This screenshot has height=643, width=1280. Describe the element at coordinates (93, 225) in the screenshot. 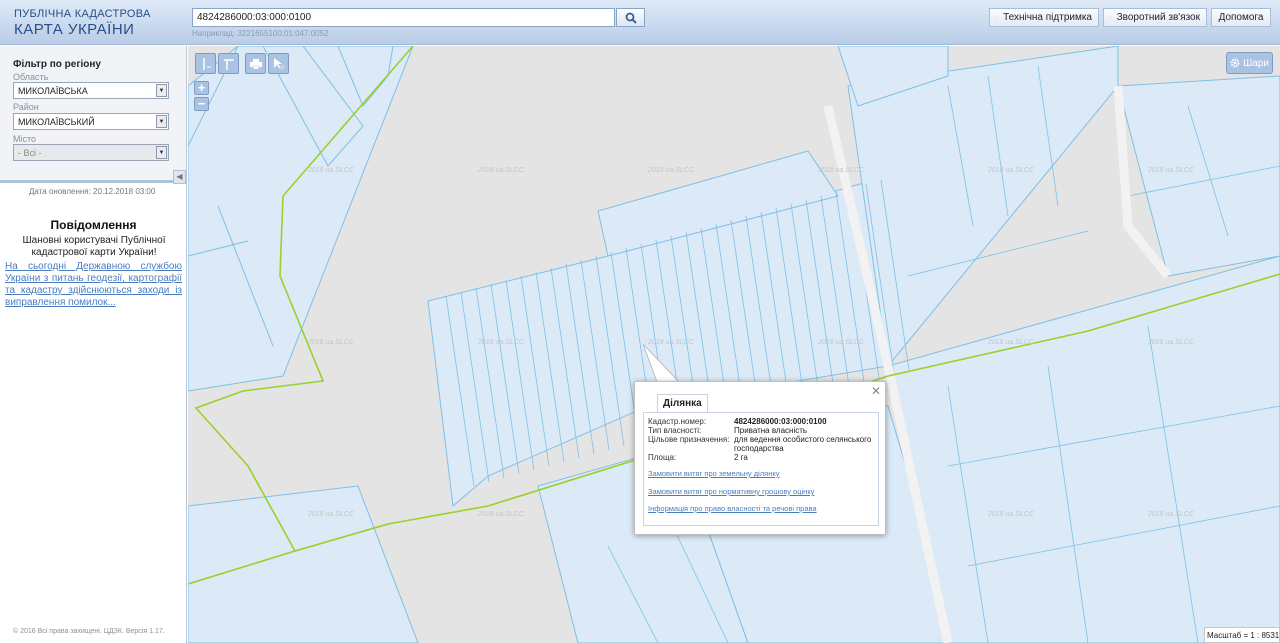

I see `notice-title: Повідомлення` at that location.